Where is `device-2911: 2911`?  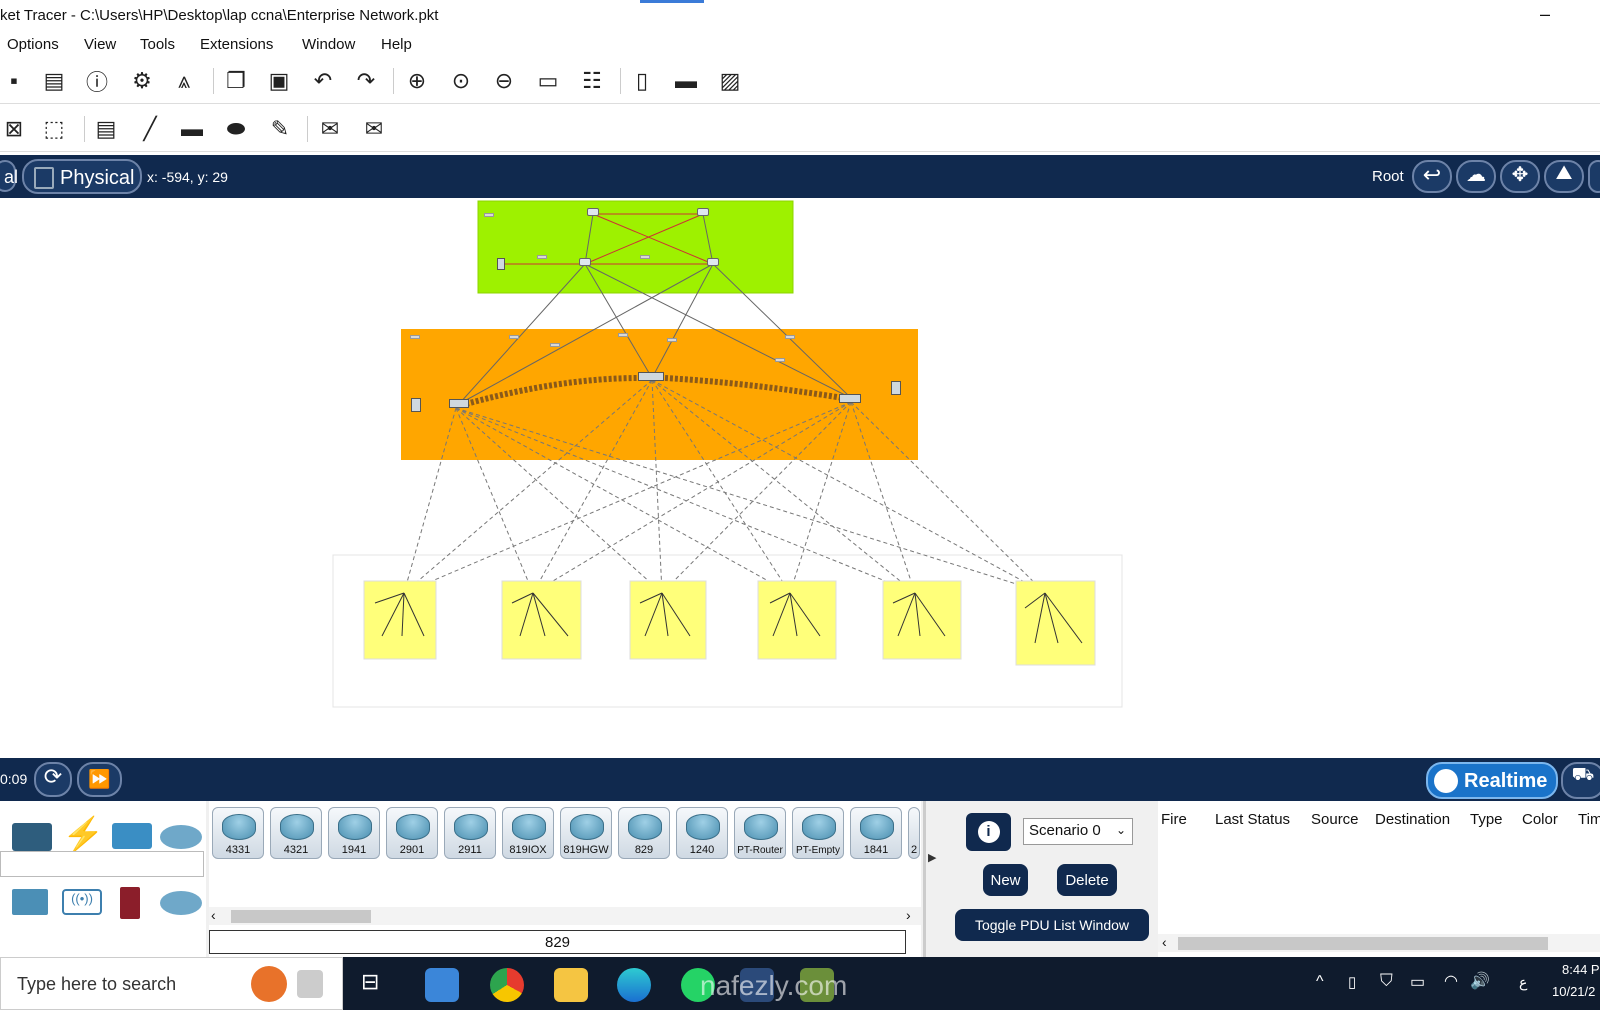 device-2911: 2911 is located at coordinates (470, 833).